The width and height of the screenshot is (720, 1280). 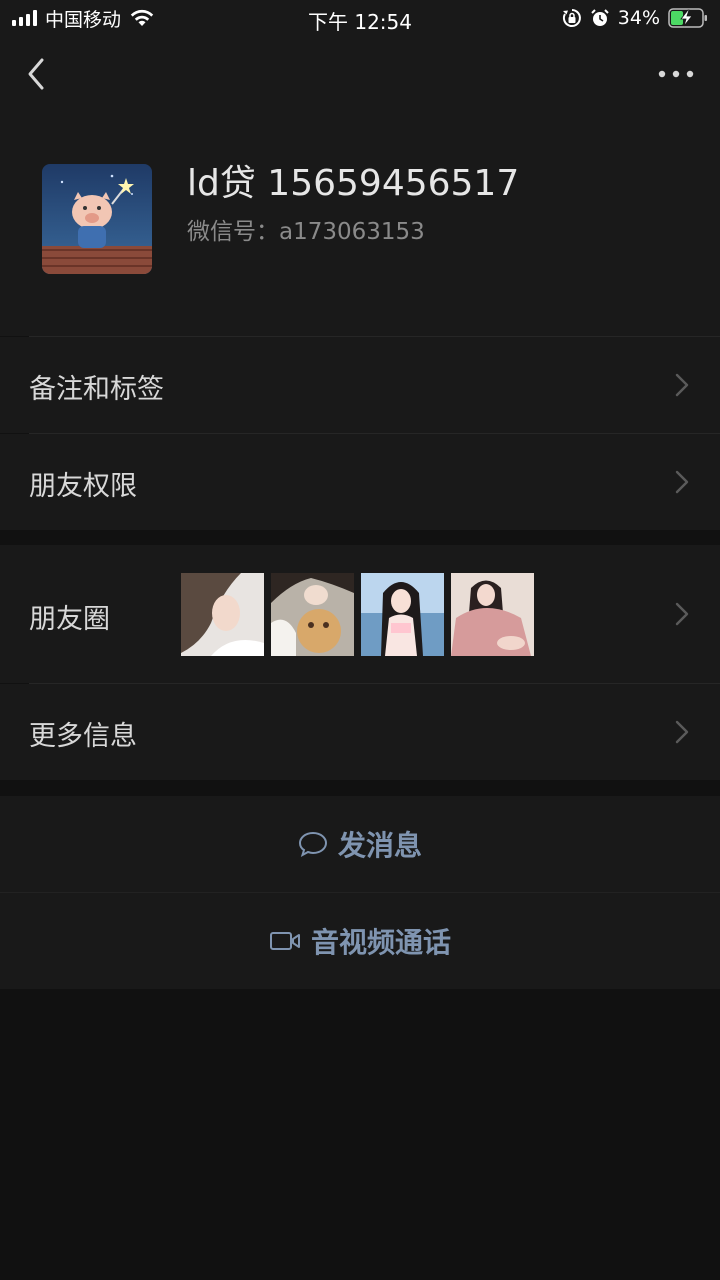 What do you see at coordinates (69, 619) in the screenshot?
I see `cell-label: 朋友圈` at bounding box center [69, 619].